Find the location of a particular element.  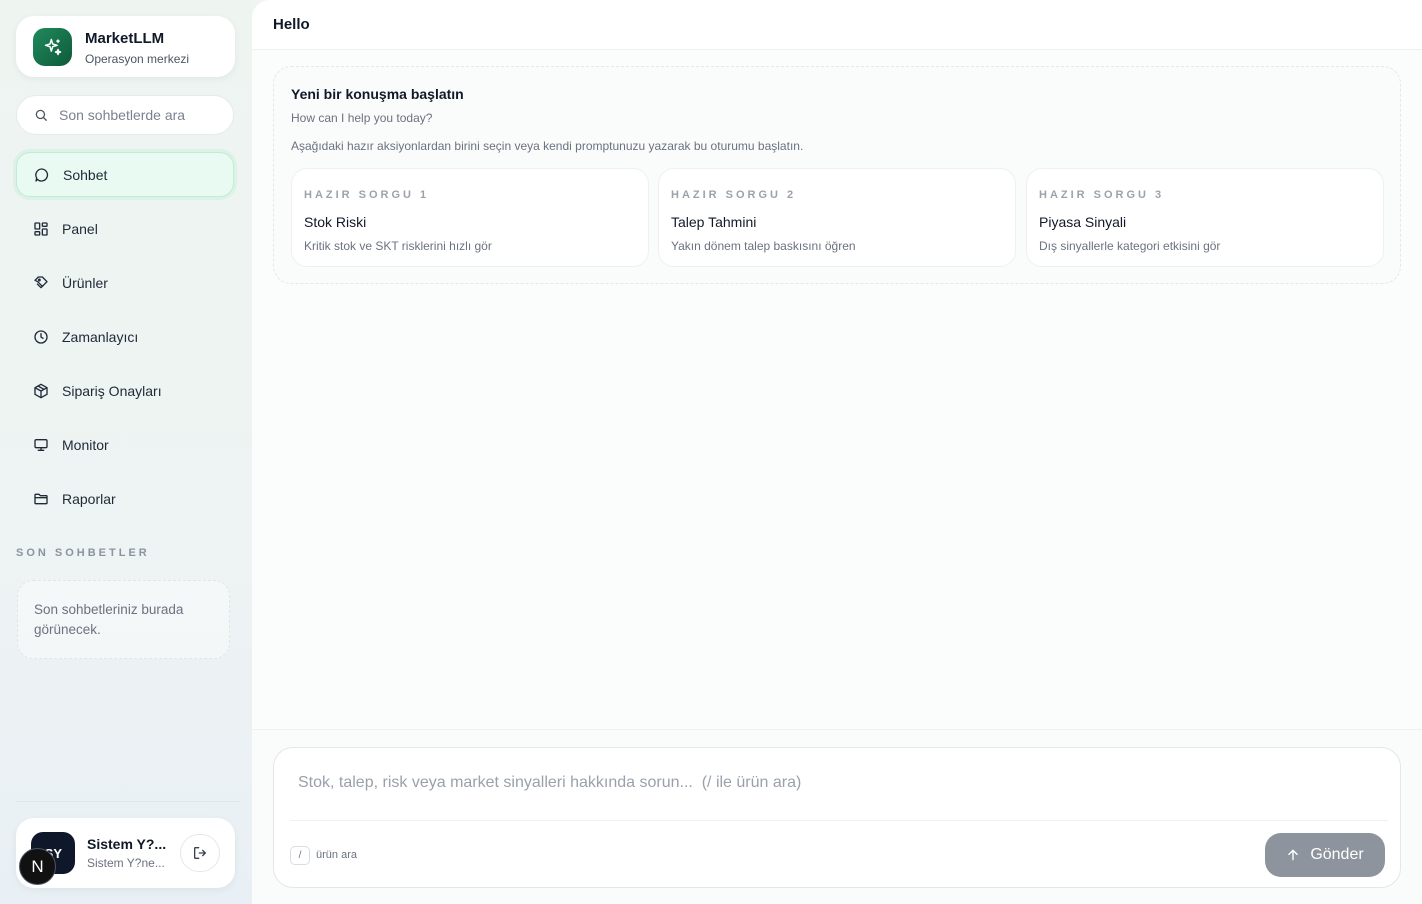

sidebar-item-label: Panel is located at coordinates (80, 228).